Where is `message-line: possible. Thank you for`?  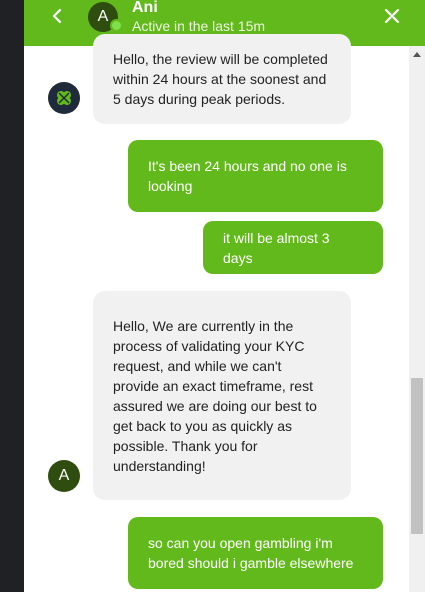
message-line: possible. Thank you for is located at coordinates (185, 445).